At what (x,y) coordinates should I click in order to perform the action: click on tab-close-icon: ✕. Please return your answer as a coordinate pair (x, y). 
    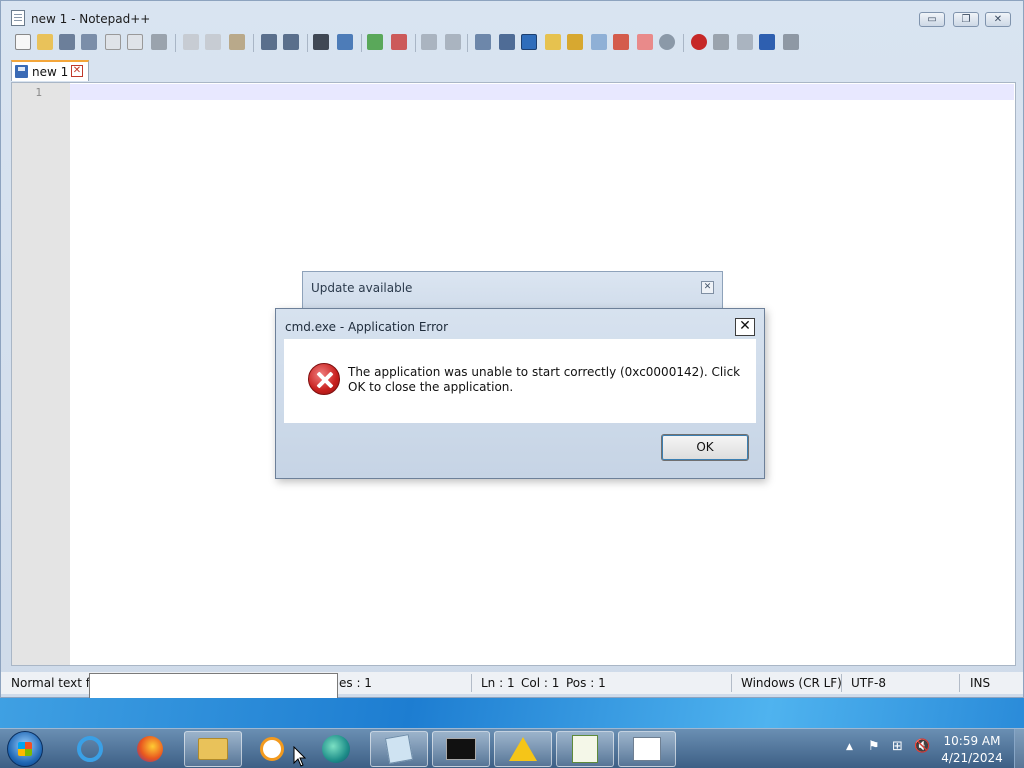
    Looking at the image, I should click on (77, 71).